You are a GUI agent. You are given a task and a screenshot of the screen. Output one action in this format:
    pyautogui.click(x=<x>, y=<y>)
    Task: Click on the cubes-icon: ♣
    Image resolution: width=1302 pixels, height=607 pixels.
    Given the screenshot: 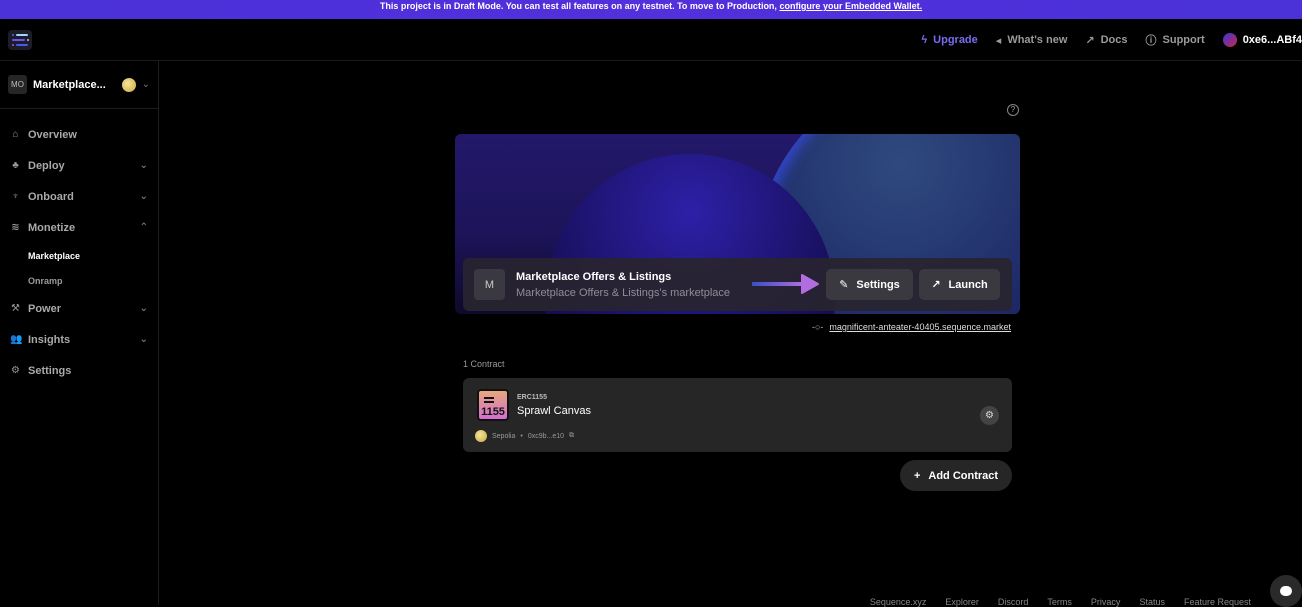 What is the action you would take?
    pyautogui.click(x=15, y=165)
    